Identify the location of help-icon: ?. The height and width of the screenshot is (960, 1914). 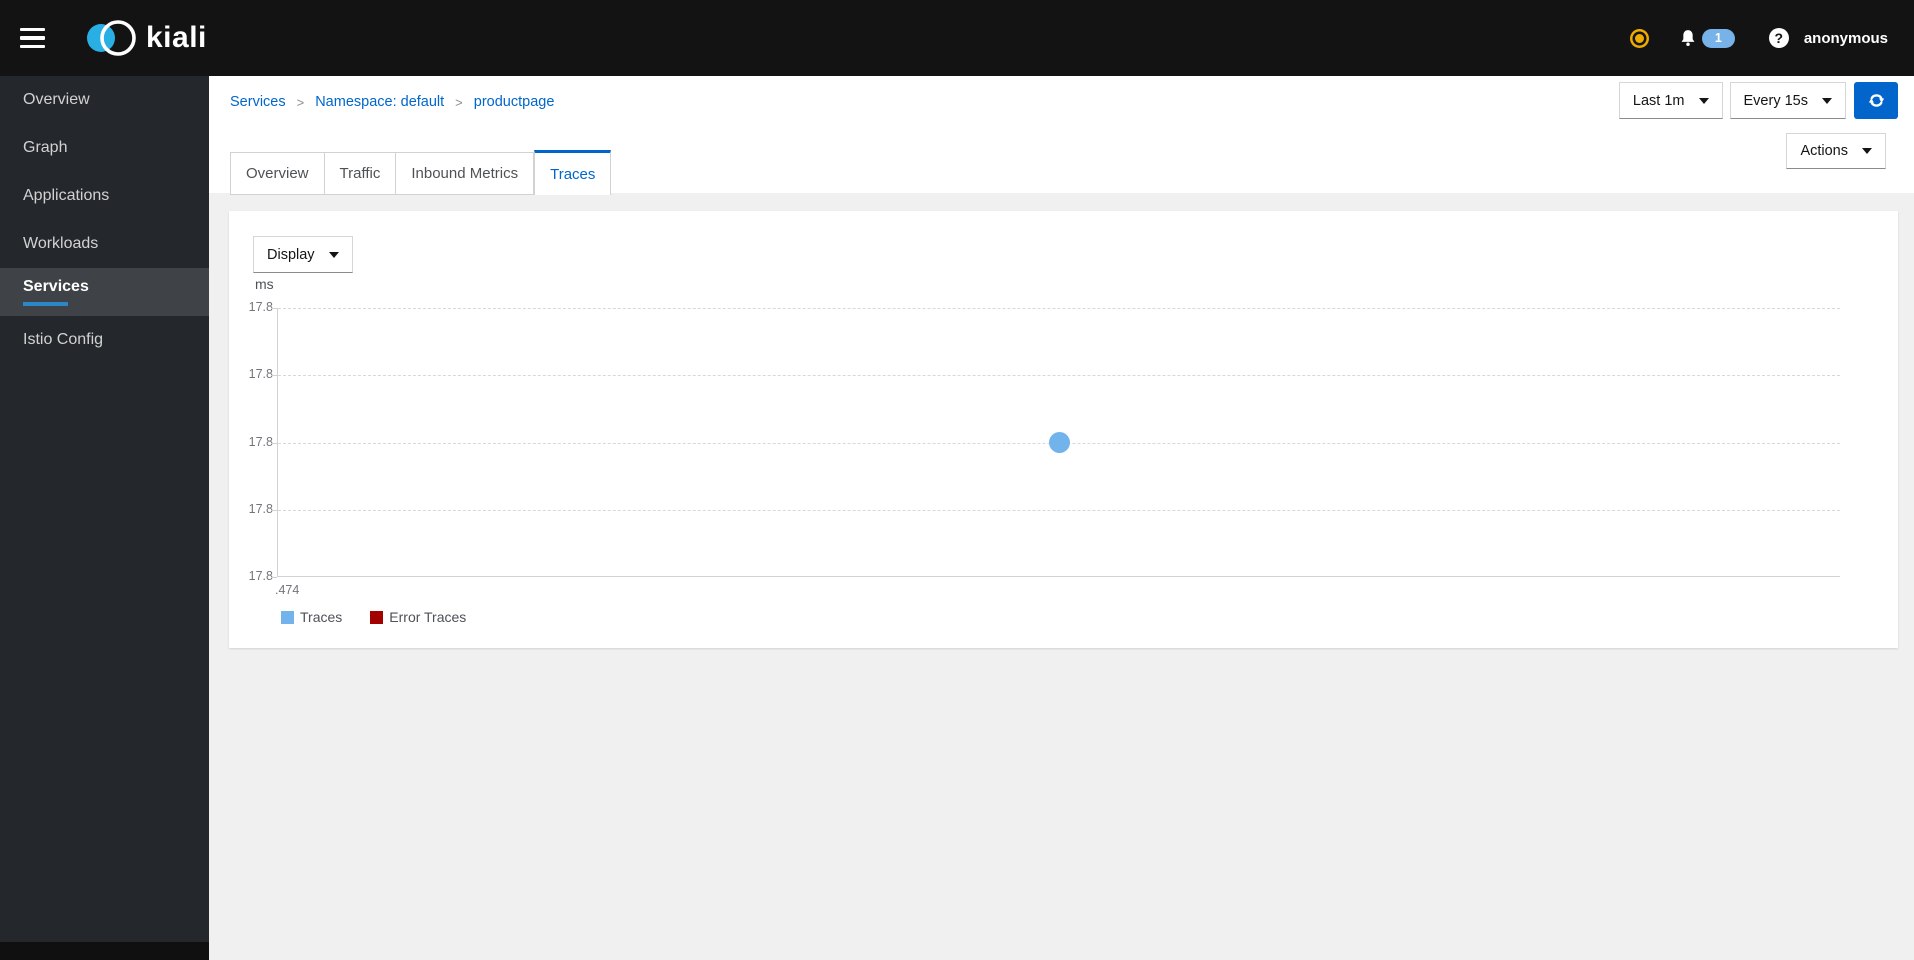
(1778, 38).